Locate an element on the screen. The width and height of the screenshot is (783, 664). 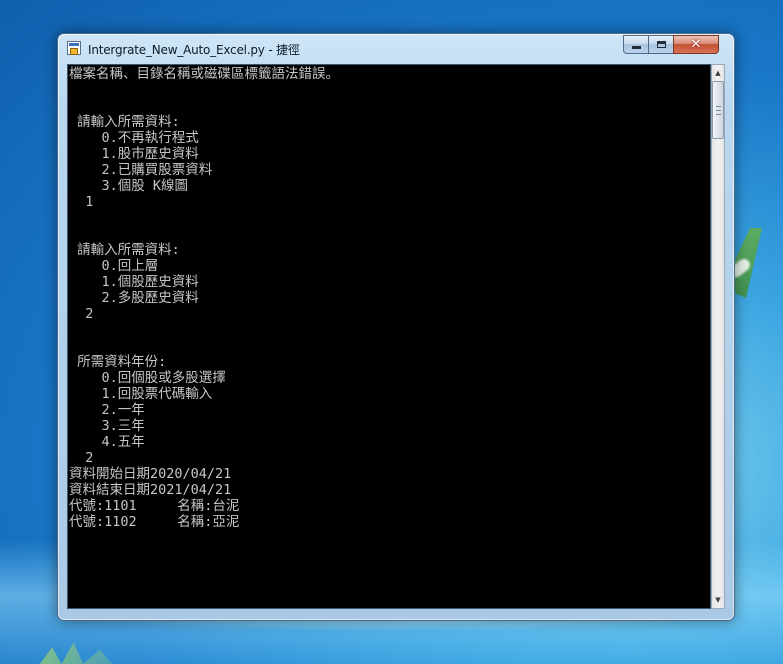
window-title: Intergrate_New_Auto_Excel.py - 捷徑 is located at coordinates (194, 50).